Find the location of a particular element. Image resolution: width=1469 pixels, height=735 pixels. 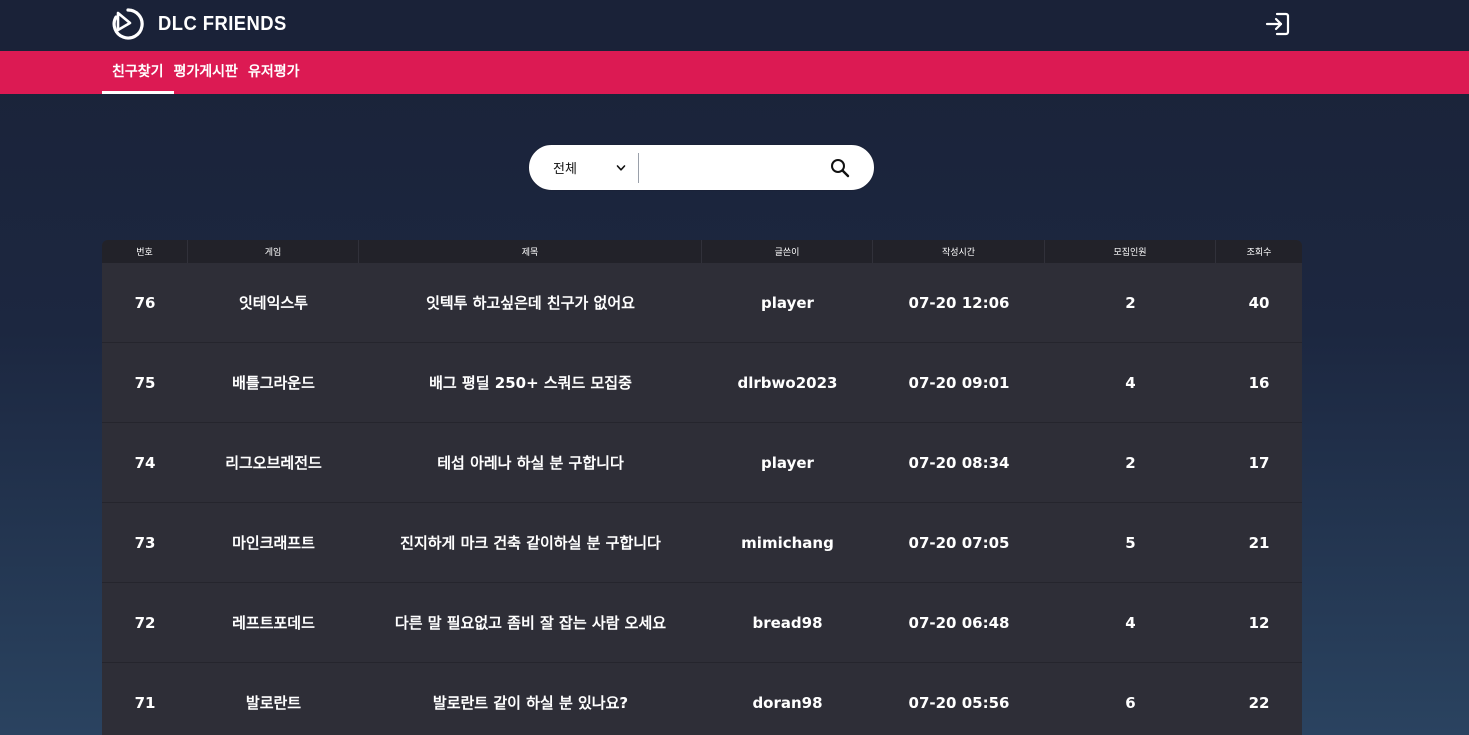

col-header-time: 작성시간 is located at coordinates (959, 251).